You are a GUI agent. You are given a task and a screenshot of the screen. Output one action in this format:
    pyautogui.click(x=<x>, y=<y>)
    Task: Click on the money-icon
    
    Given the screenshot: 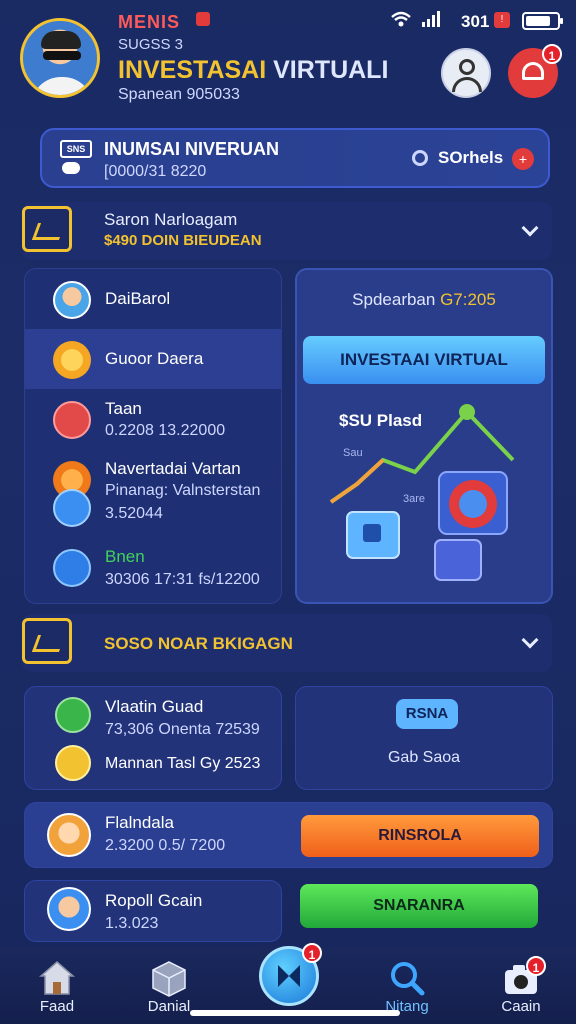 What is the action you would take?
    pyautogui.click(x=47, y=641)
    